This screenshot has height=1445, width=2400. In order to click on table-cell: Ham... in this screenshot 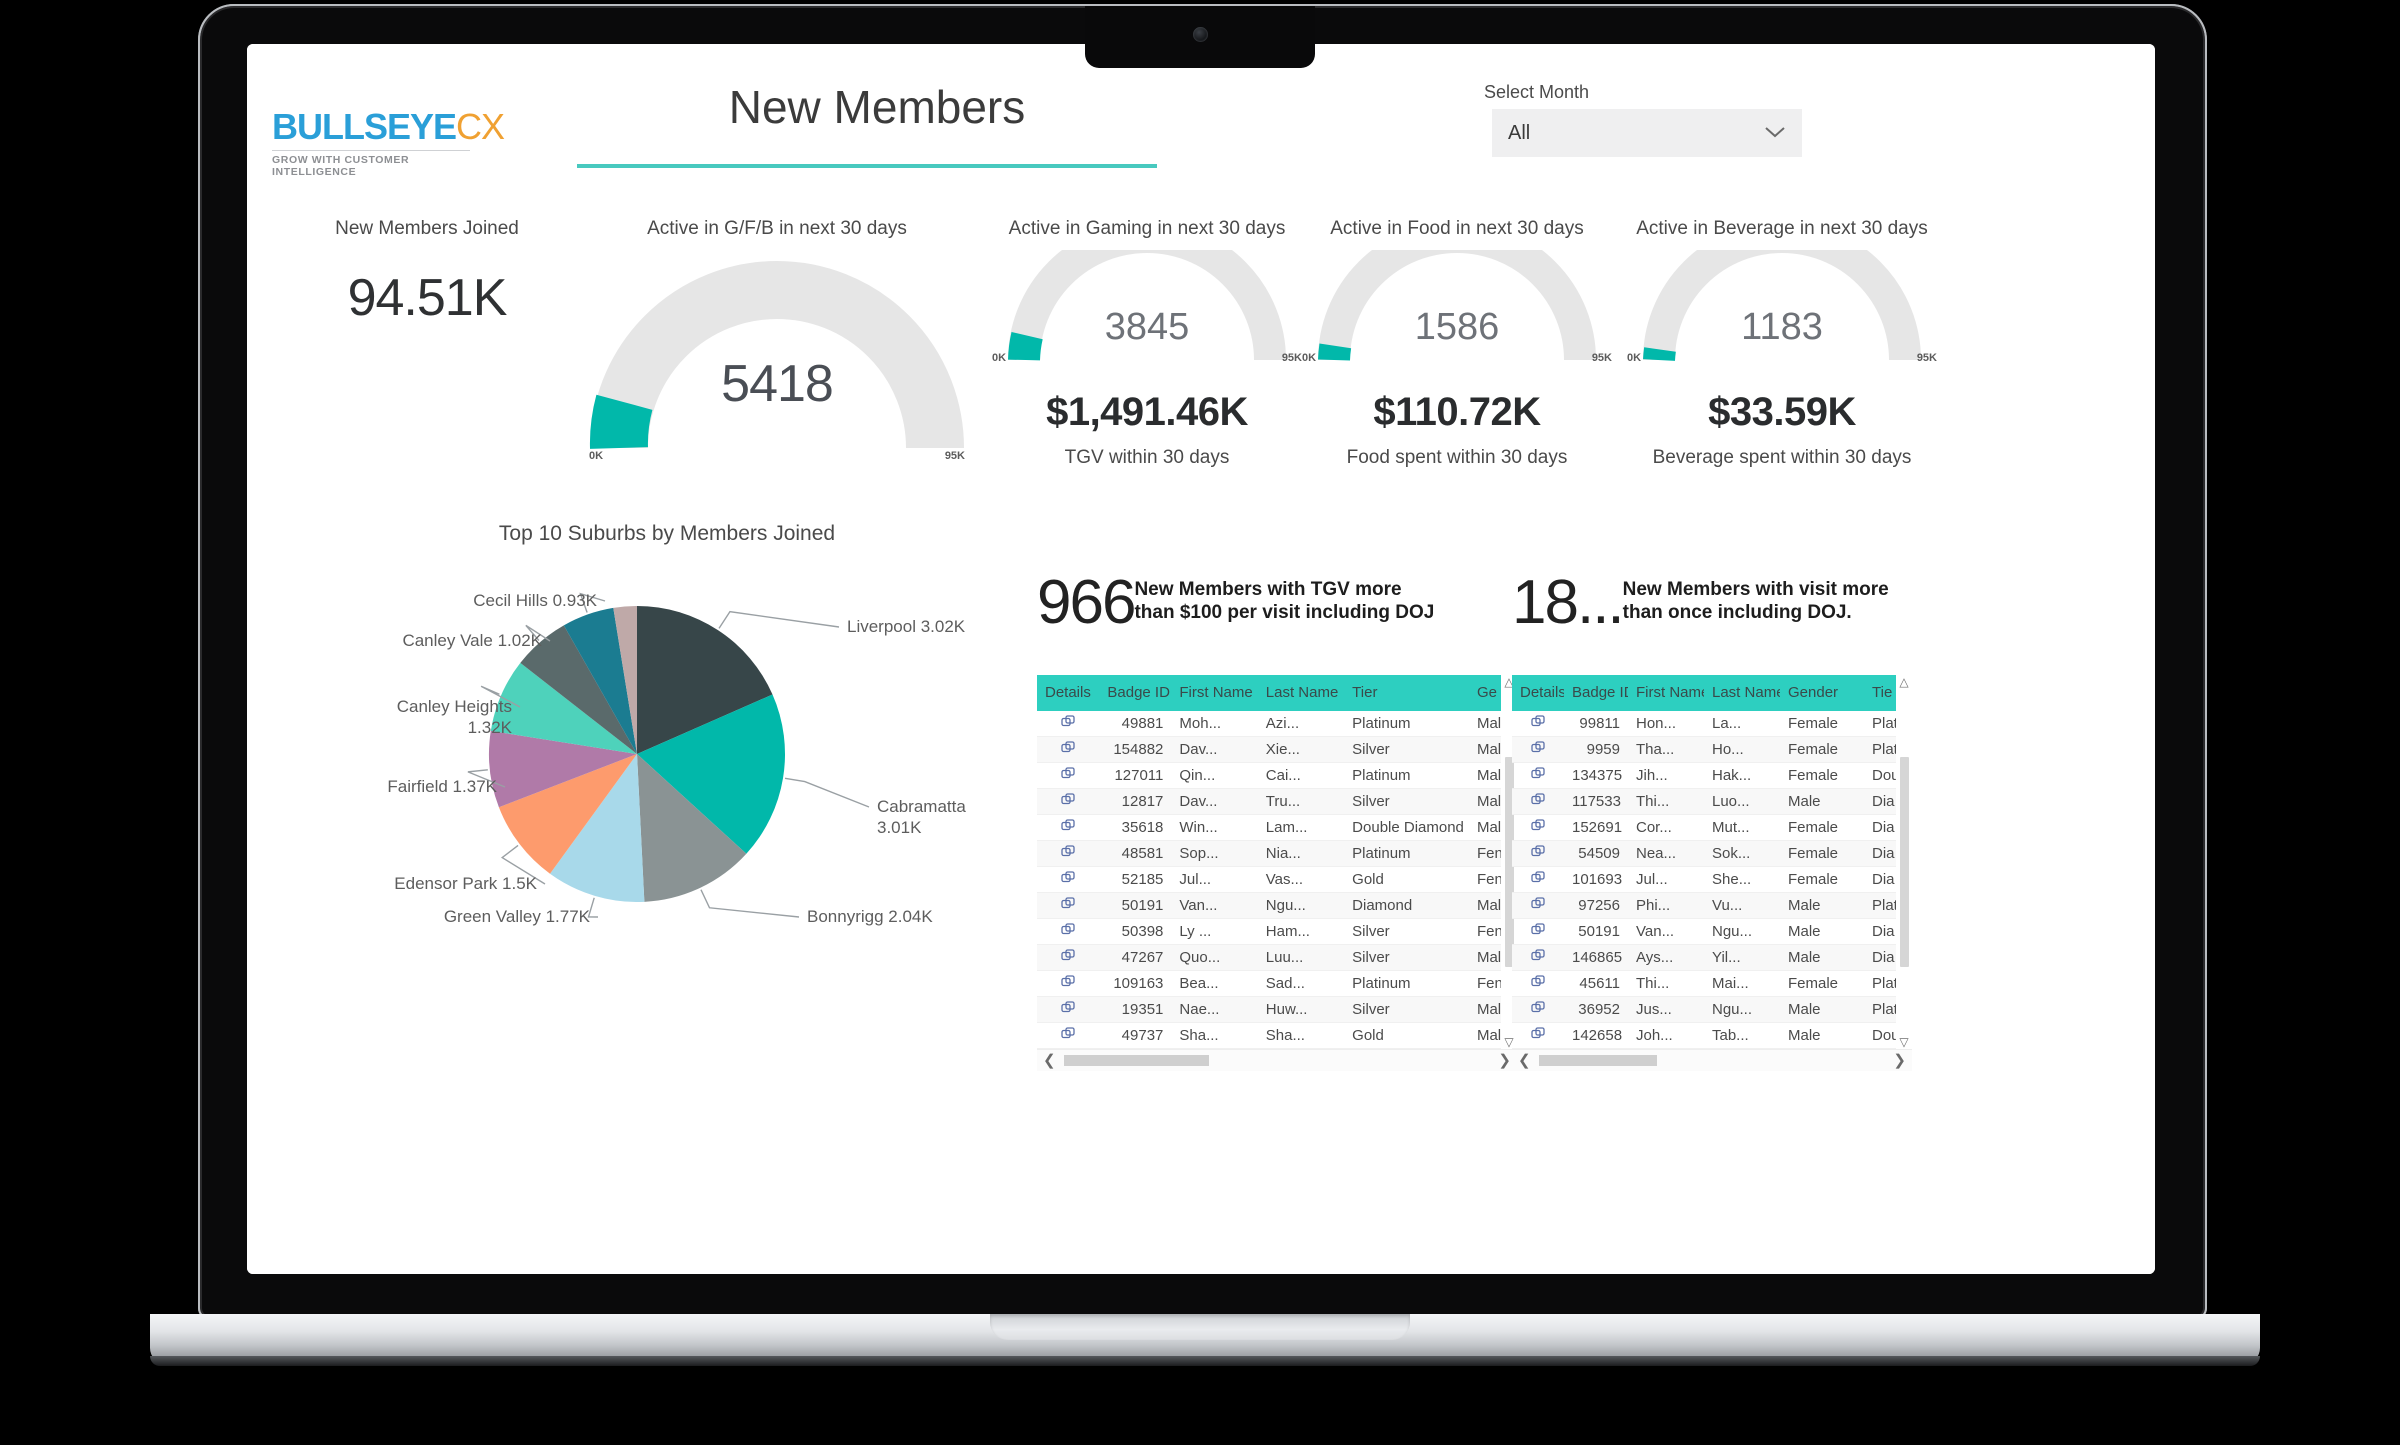, I will do `click(1301, 931)`.